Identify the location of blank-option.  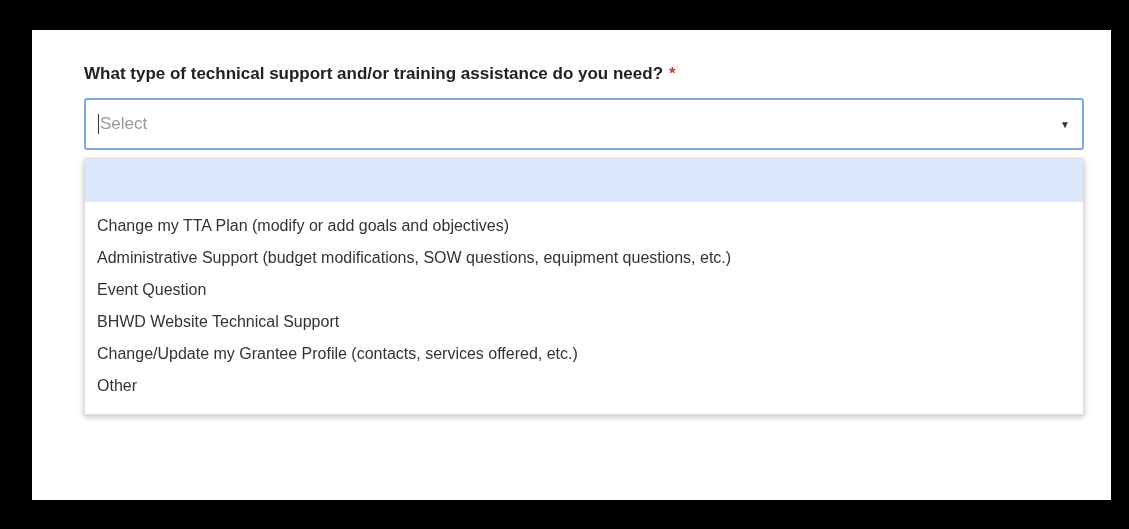
(584, 180).